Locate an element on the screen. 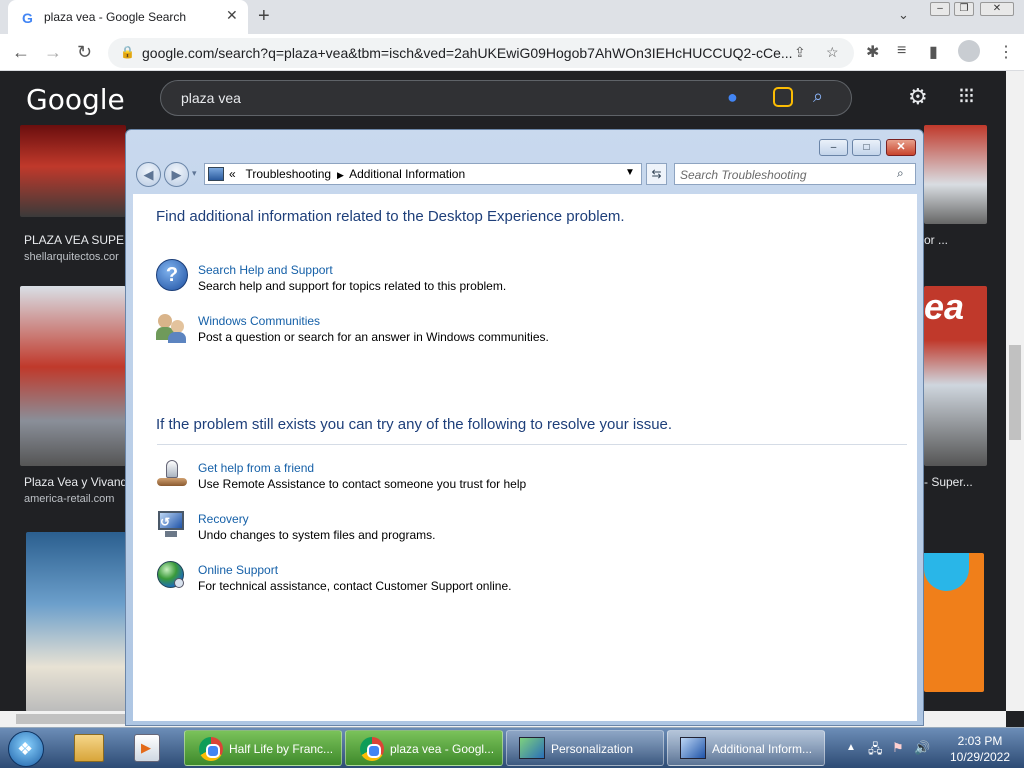 The height and width of the screenshot is (768, 1024). result-image-5: ea is located at coordinates (955, 376).